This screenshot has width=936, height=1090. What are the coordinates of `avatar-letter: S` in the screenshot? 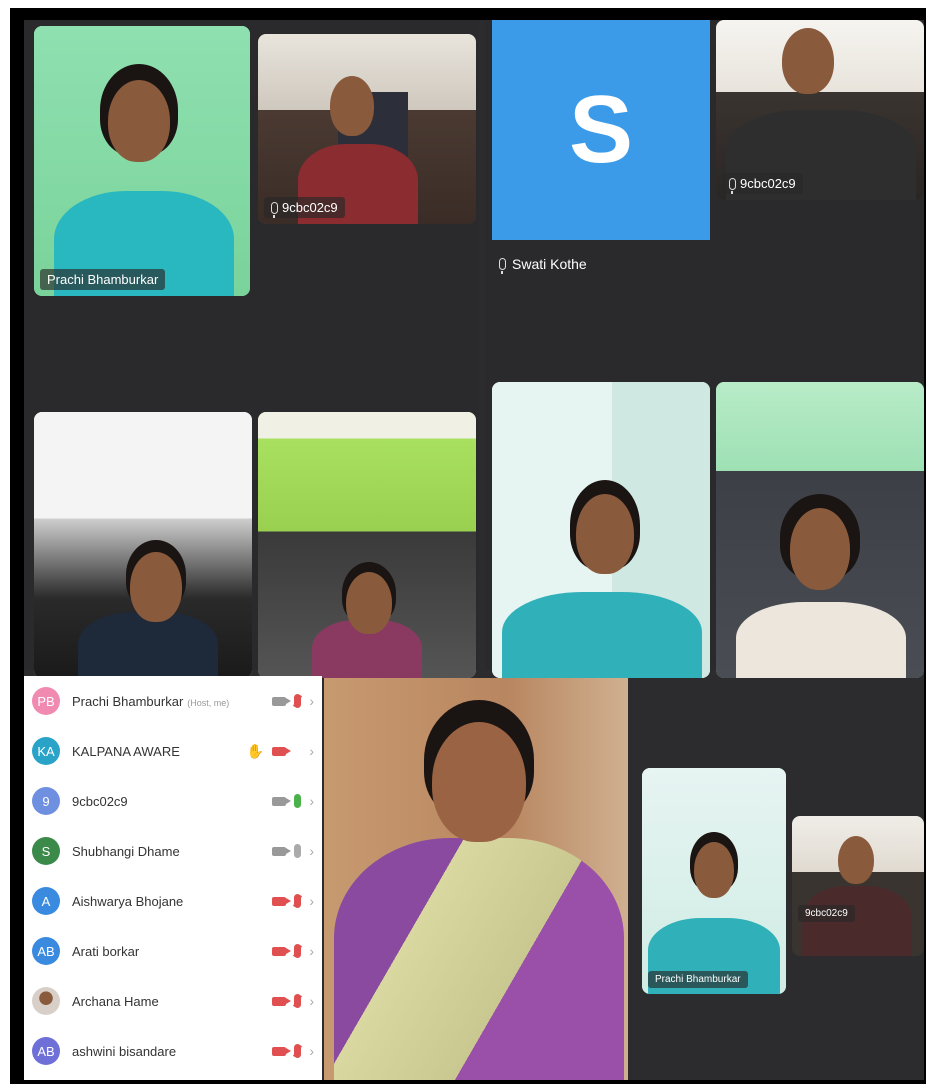 It's located at (601, 129).